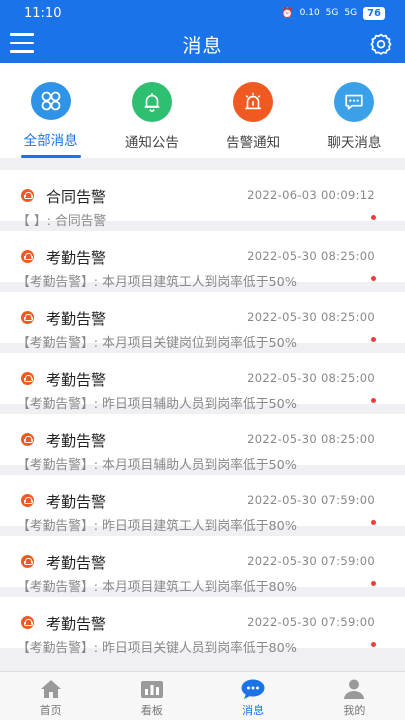 The image size is (405, 720). What do you see at coordinates (50, 141) in the screenshot?
I see `tab-label: 全部消息` at bounding box center [50, 141].